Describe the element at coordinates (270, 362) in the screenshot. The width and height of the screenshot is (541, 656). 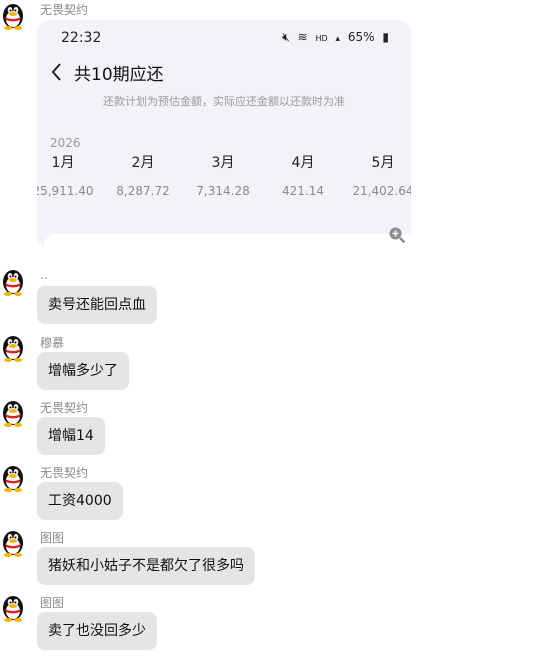
I see `chat-message: 穆慕 增幅多少了` at that location.